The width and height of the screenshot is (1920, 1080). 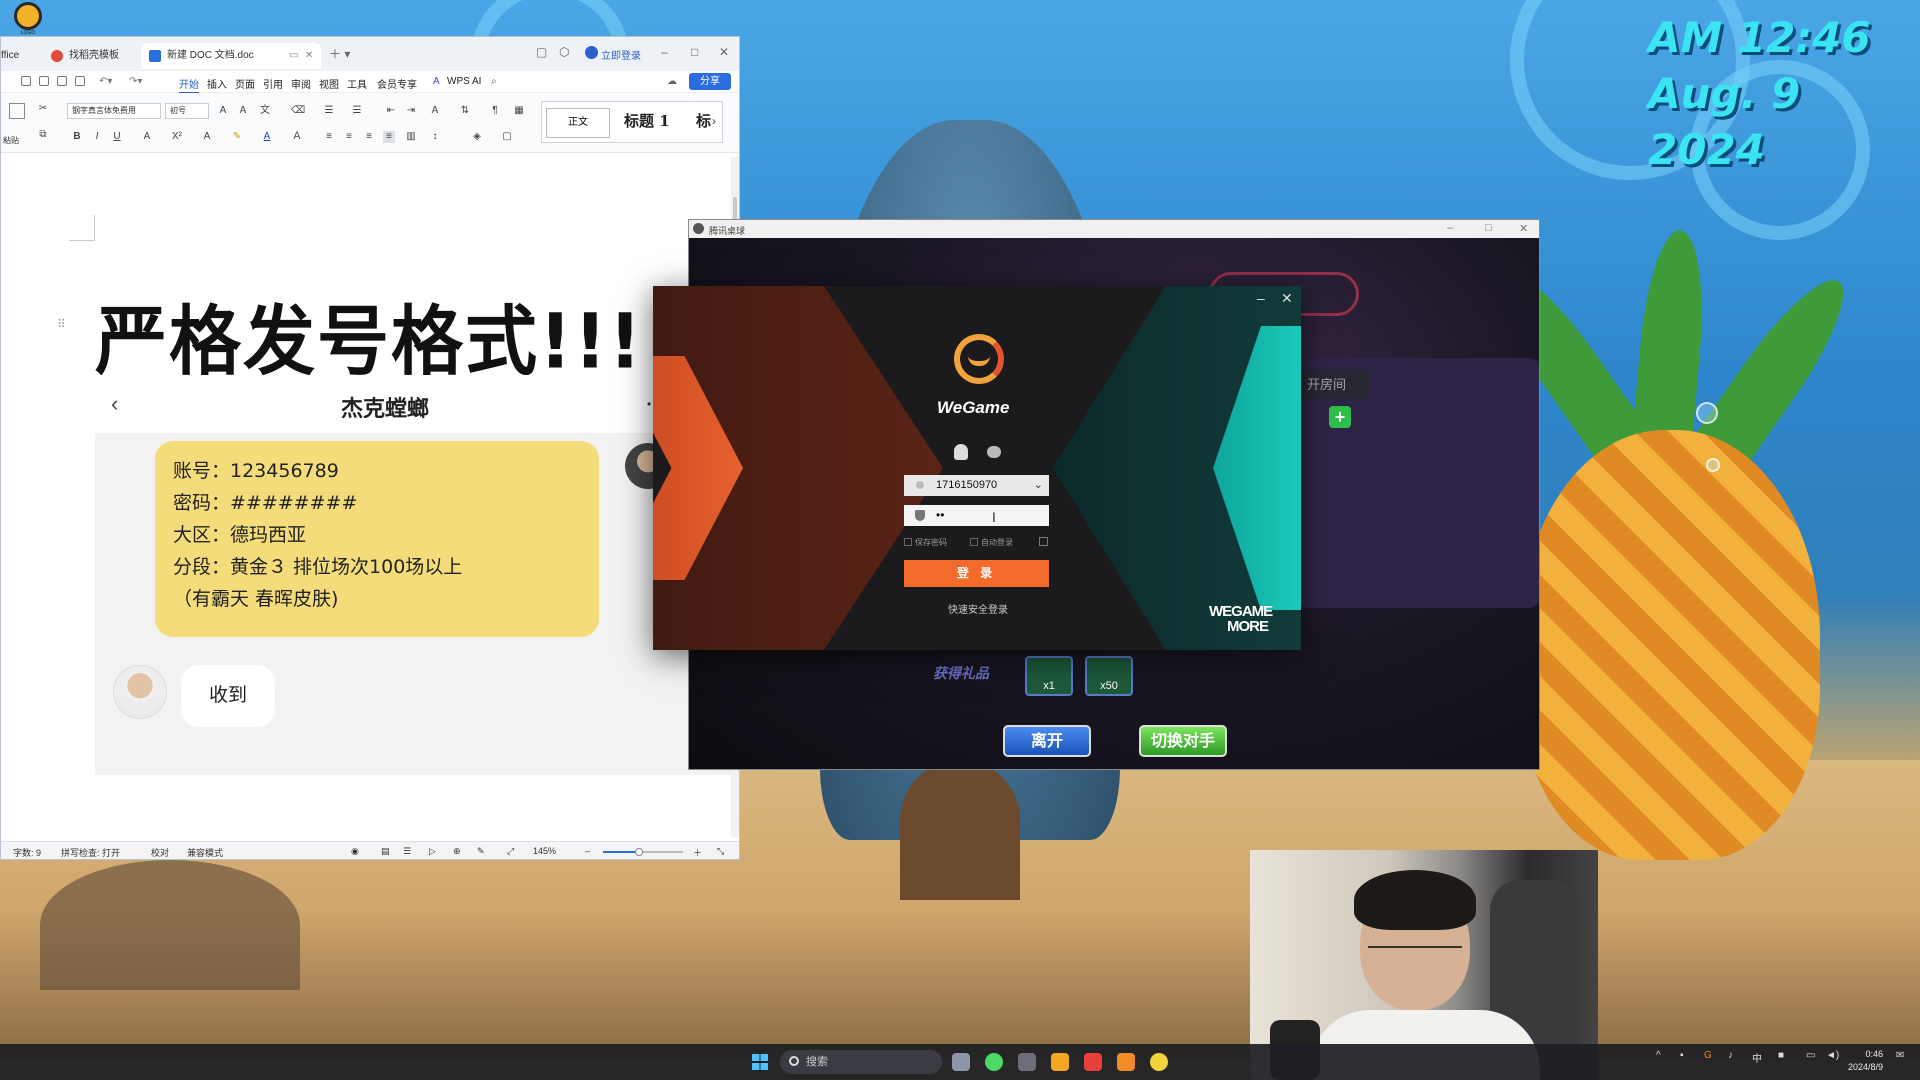 I want to click on word-count: 字数: 9, so click(x=27, y=852).